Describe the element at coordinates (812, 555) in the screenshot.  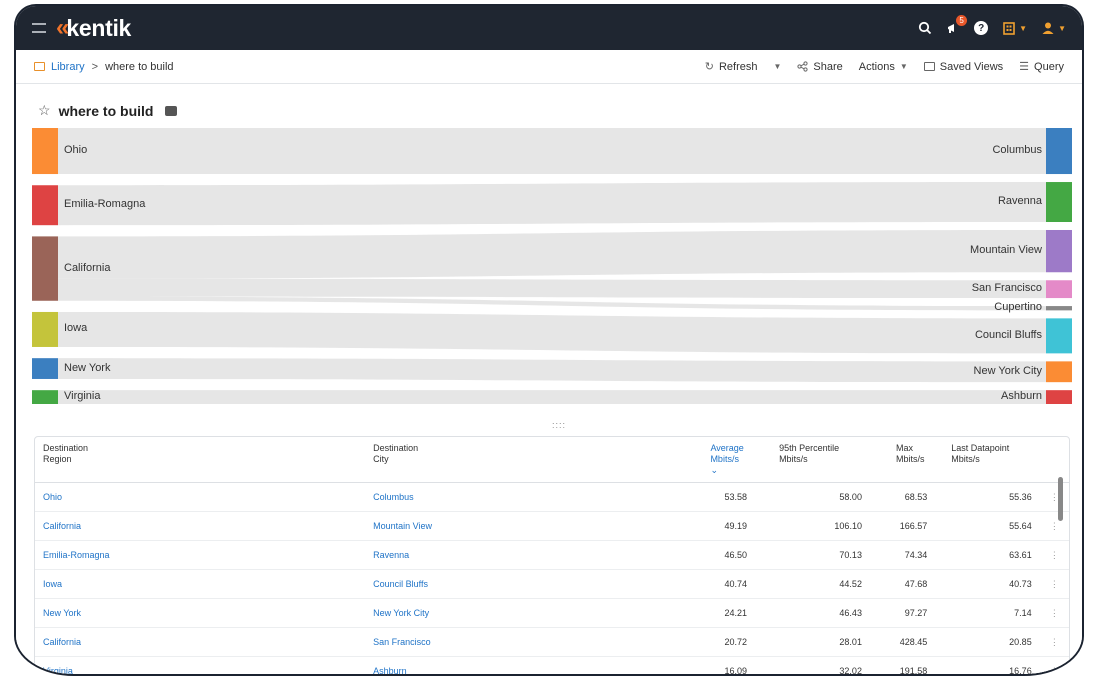
I see `cell-95th-percentile: 70.13` at that location.